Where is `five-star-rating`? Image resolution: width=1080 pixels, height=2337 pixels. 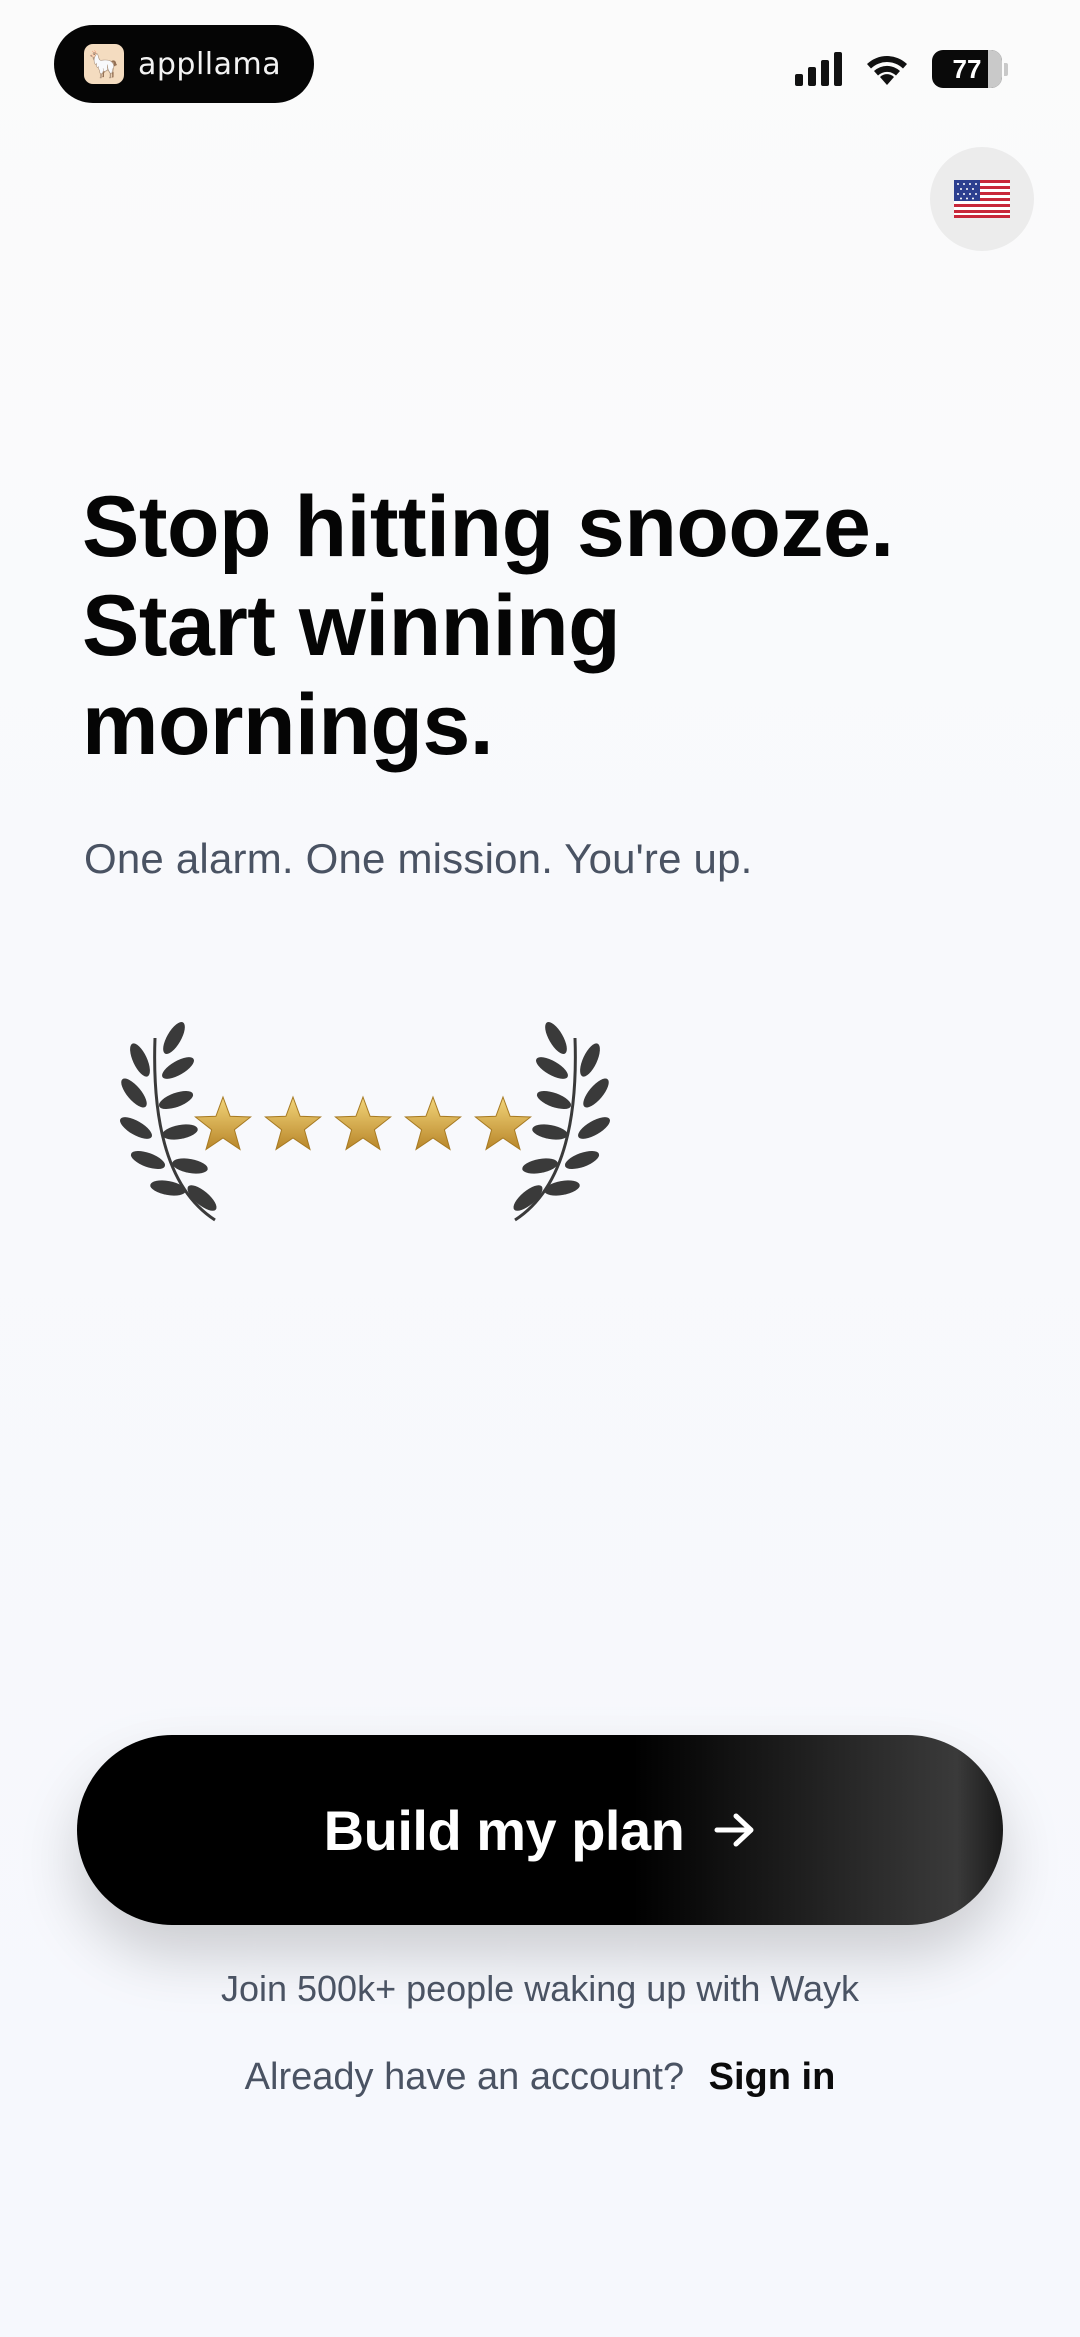 five-star-rating is located at coordinates (365, 1120).